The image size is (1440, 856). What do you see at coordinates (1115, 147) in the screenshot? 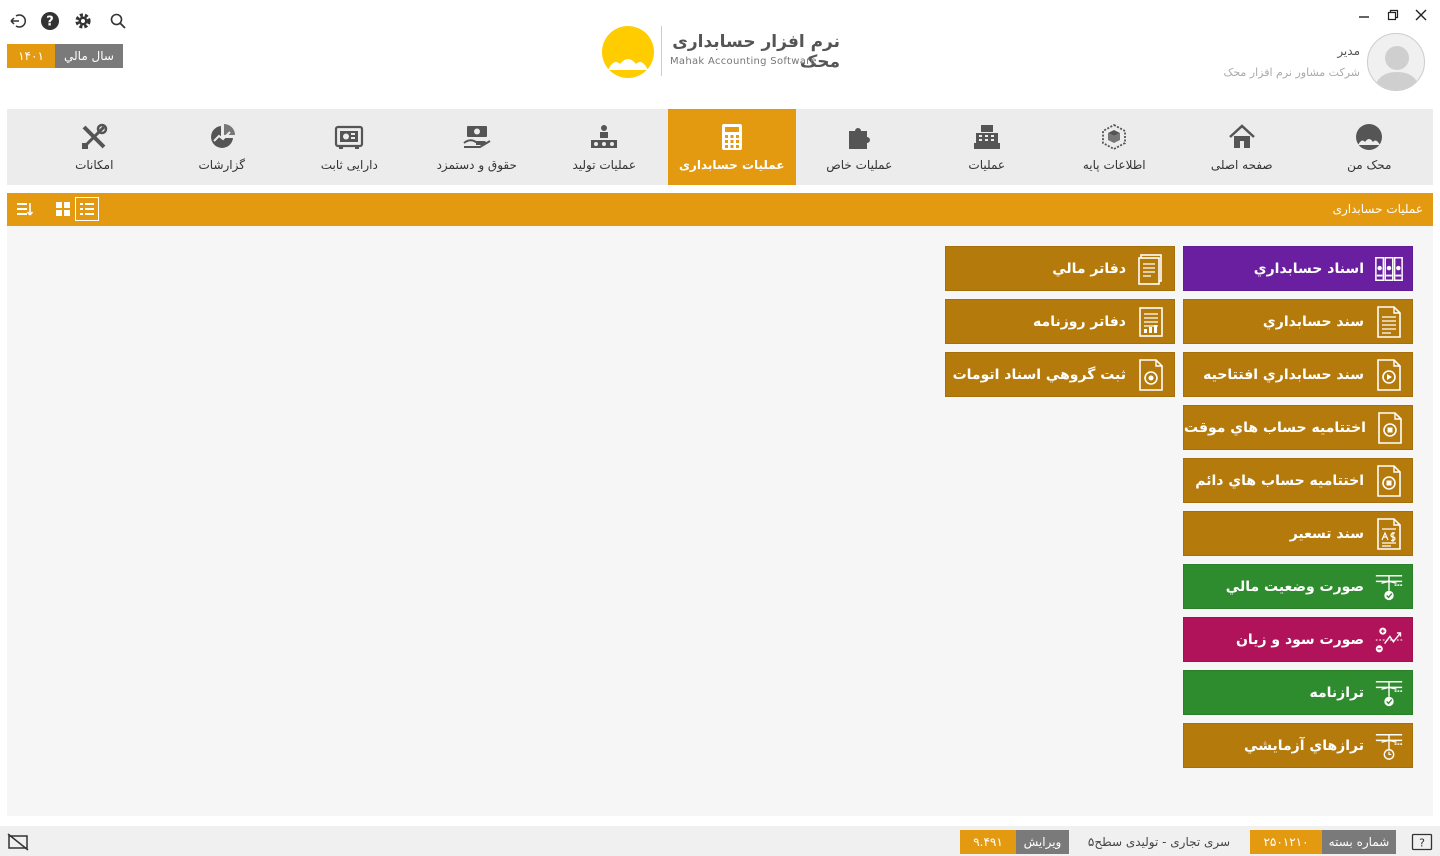
I see `nav-item-base-info: اطلاعات پایه` at bounding box center [1115, 147].